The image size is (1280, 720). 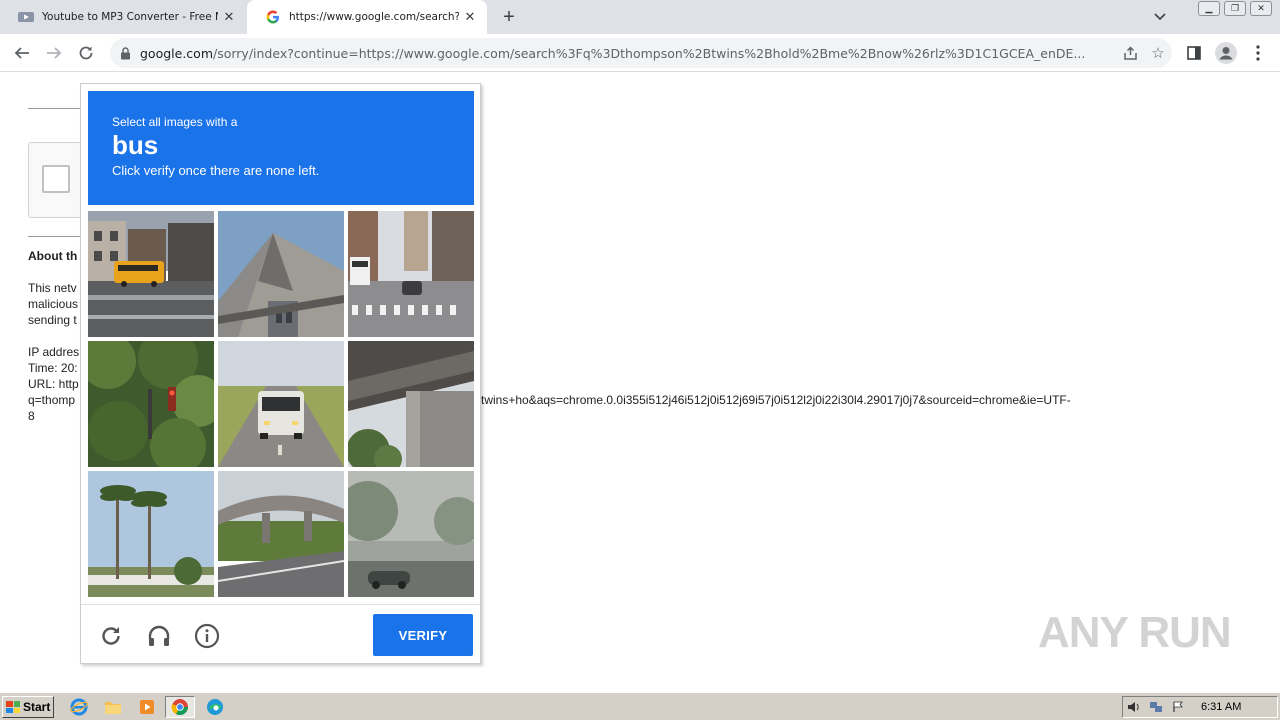 What do you see at coordinates (147, 707) in the screenshot?
I see `media-player-icon` at bounding box center [147, 707].